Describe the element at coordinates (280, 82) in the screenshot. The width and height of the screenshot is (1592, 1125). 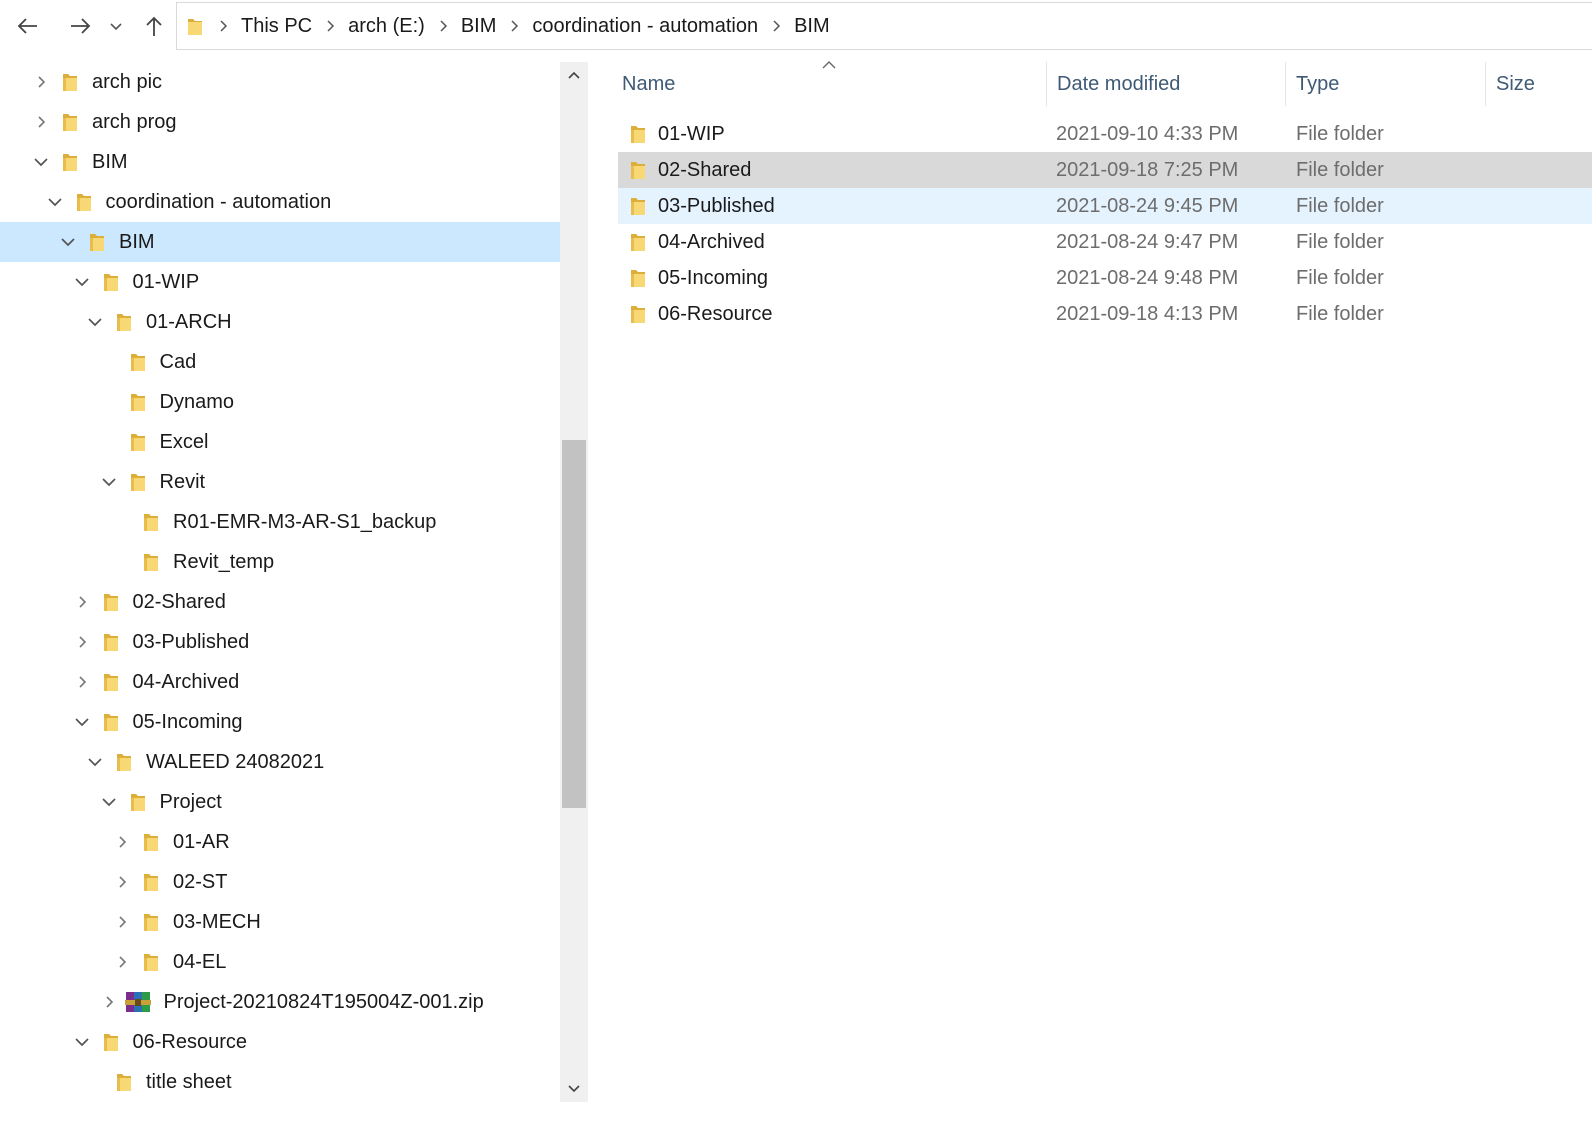
I see `tree-item: arch pic` at that location.